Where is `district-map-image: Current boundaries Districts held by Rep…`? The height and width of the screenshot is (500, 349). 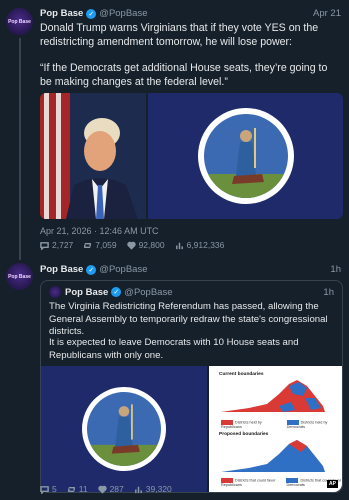 district-map-image: Current boundaries Districts held by Rep… is located at coordinates (275, 429).